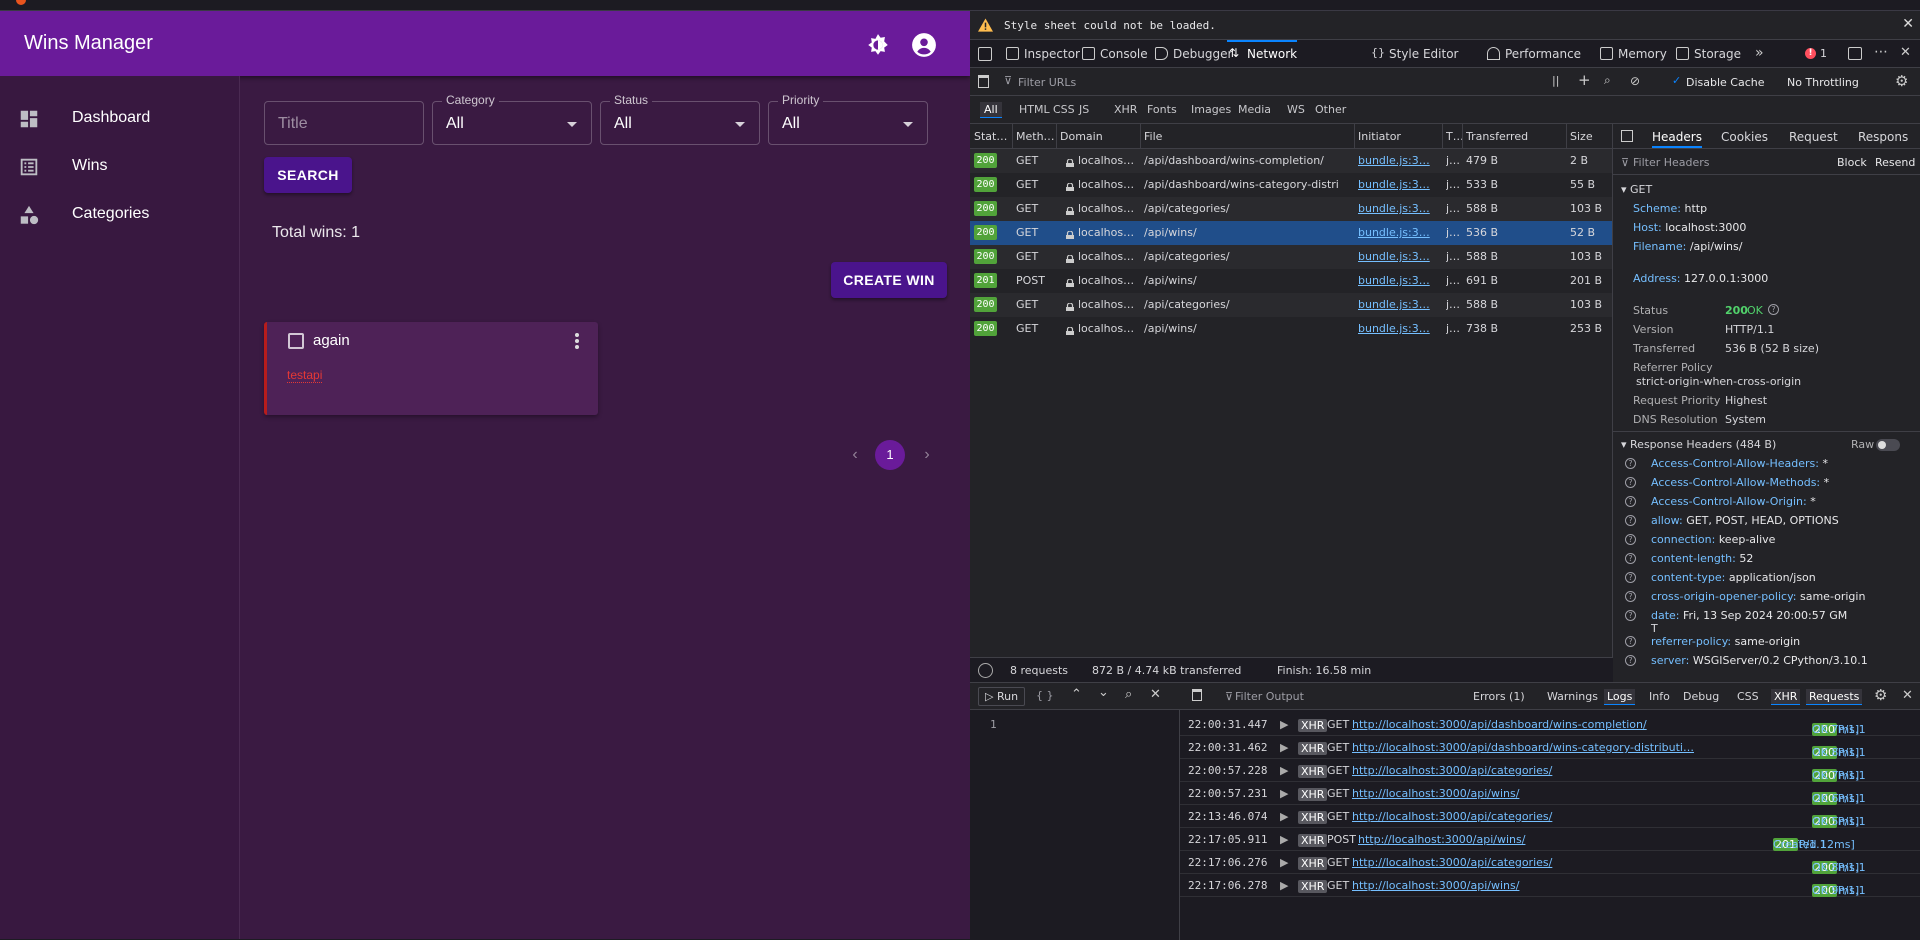  I want to click on type-filter-xhr: XHR, so click(1125, 109).